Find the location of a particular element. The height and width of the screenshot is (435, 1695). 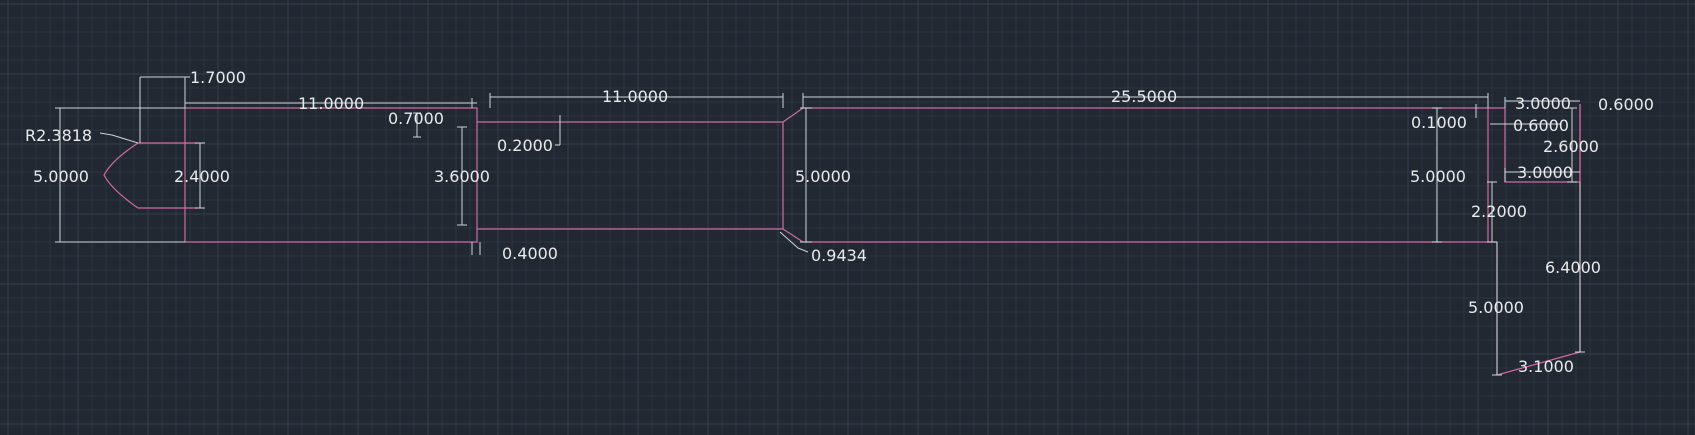

dim-label-3-top: 3.0000 is located at coordinates (1543, 103).